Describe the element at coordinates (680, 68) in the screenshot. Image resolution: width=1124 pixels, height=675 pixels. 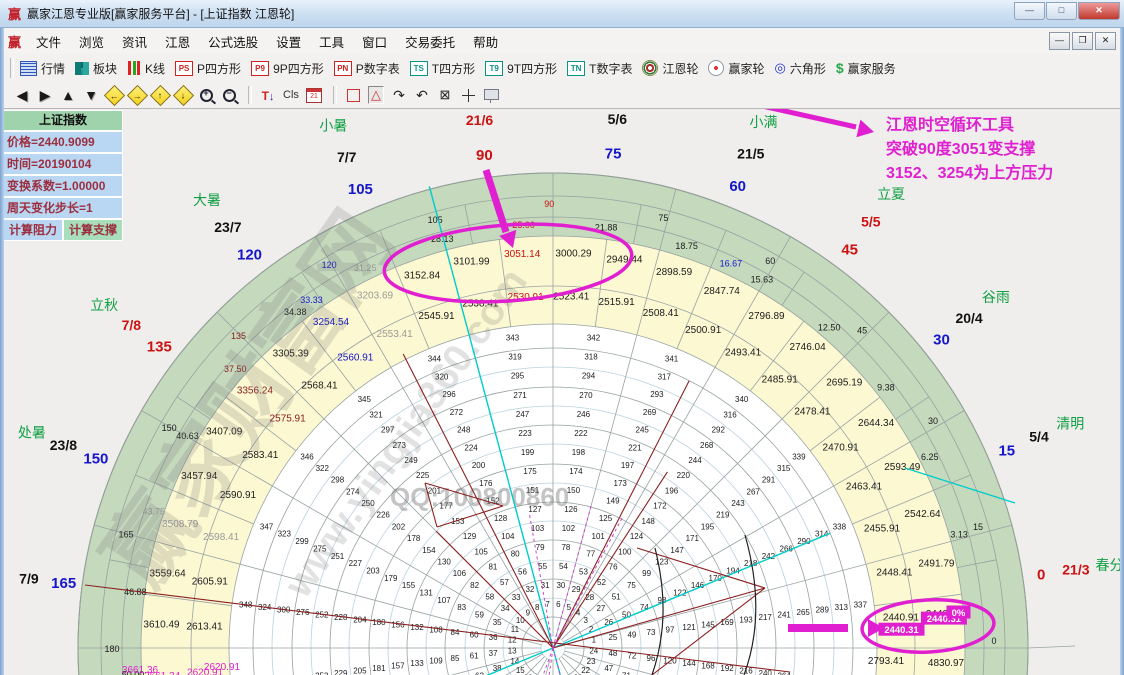
I see `toolbar-button-label: 江恩轮` at that location.